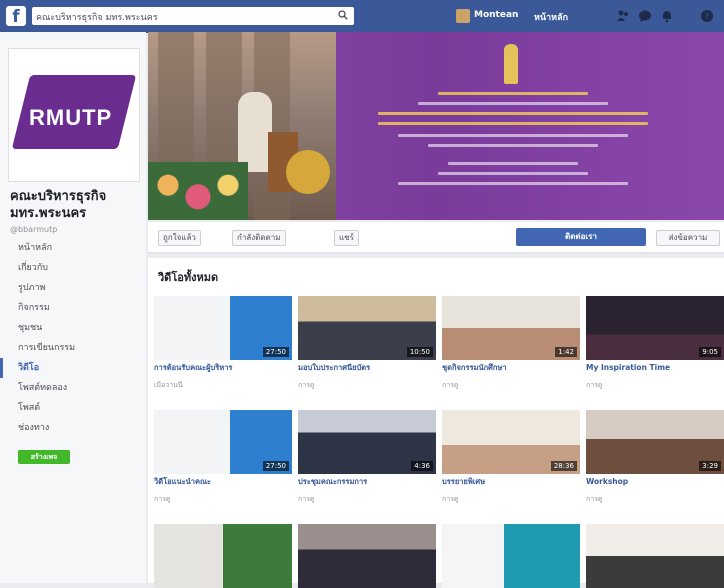 This screenshot has width=724, height=588. Describe the element at coordinates (655, 328) in the screenshot. I see `video-thumbnail: 9:05` at that location.